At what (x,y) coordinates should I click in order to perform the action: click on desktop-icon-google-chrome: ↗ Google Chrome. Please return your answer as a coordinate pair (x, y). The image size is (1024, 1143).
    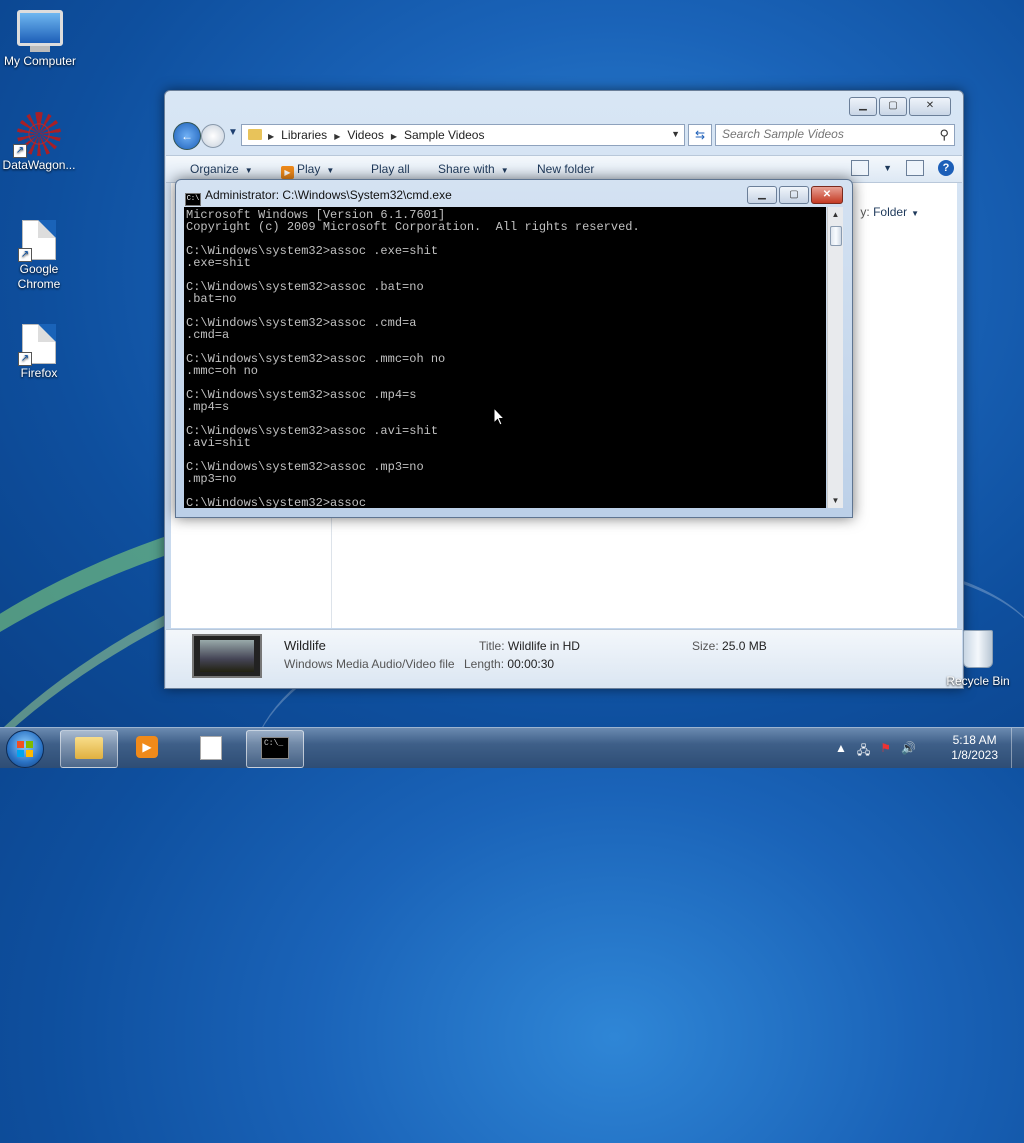
    Looking at the image, I should click on (39, 256).